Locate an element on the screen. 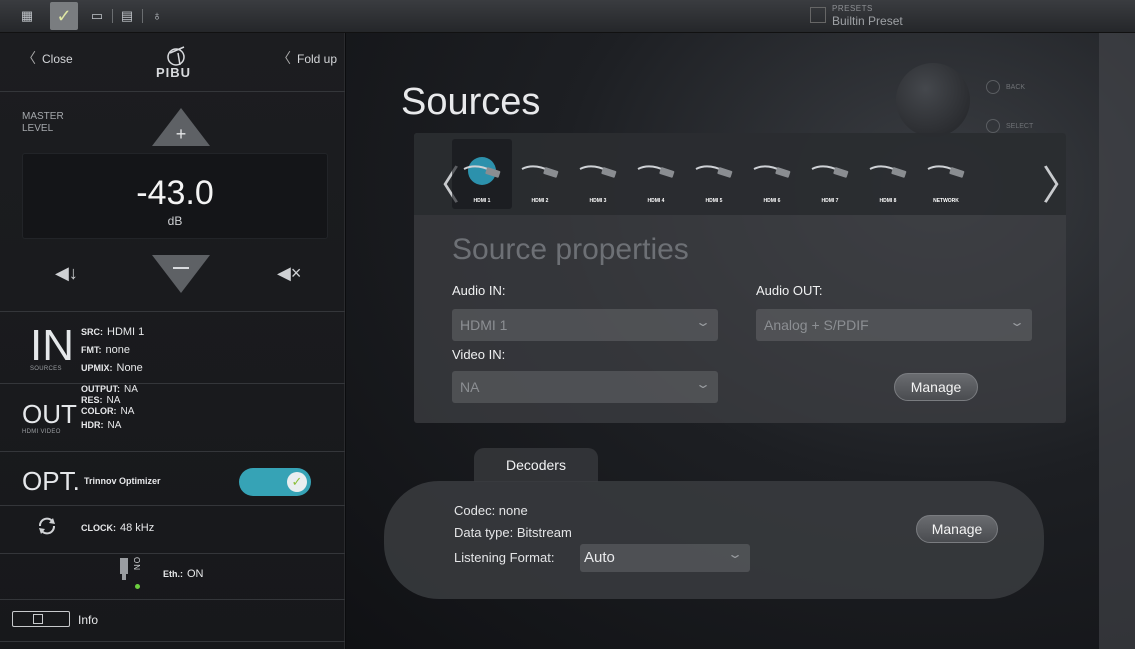 The width and height of the screenshot is (1135, 649). close-button: 〈 Close is located at coordinates (47, 58).